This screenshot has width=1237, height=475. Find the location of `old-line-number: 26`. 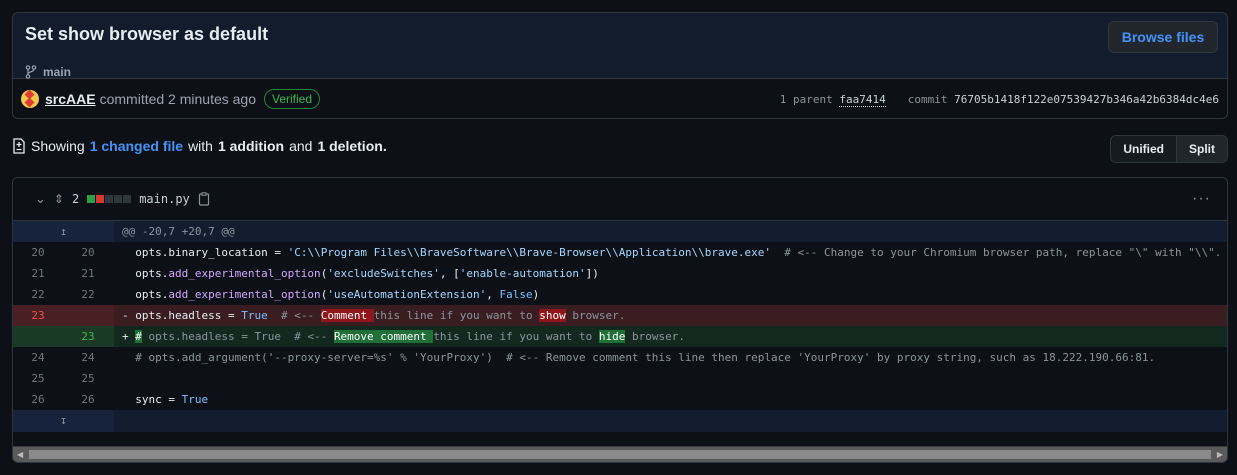

old-line-number: 26 is located at coordinates (38, 399).